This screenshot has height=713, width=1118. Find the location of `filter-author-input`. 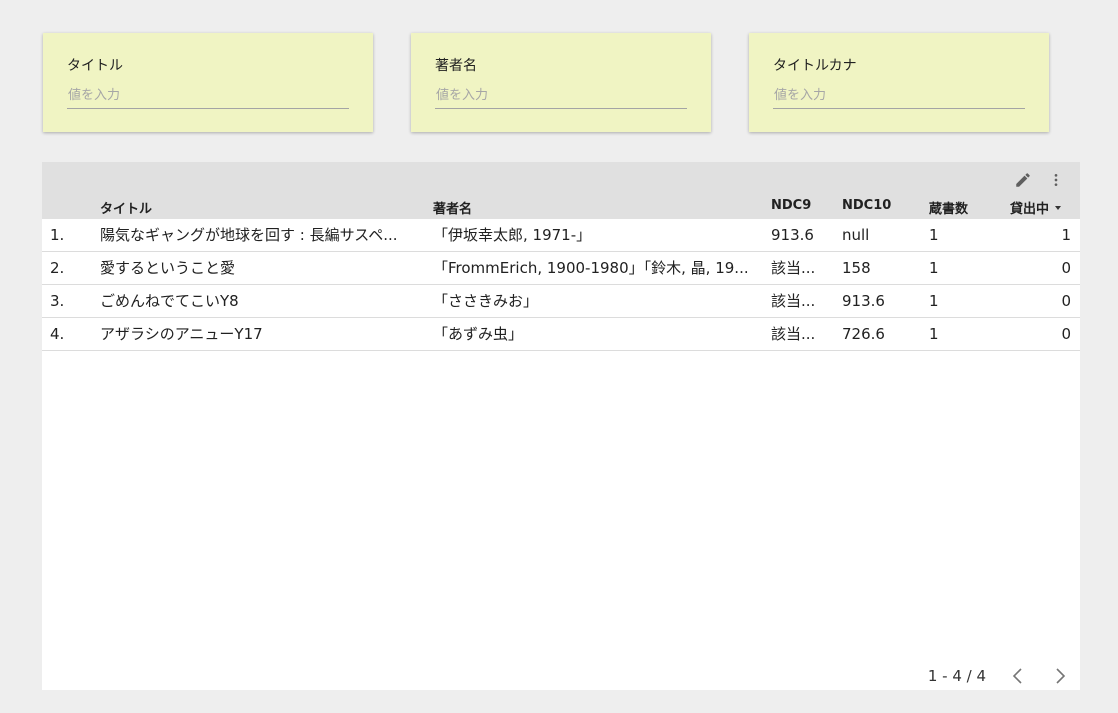

filter-author-input is located at coordinates (561, 97).